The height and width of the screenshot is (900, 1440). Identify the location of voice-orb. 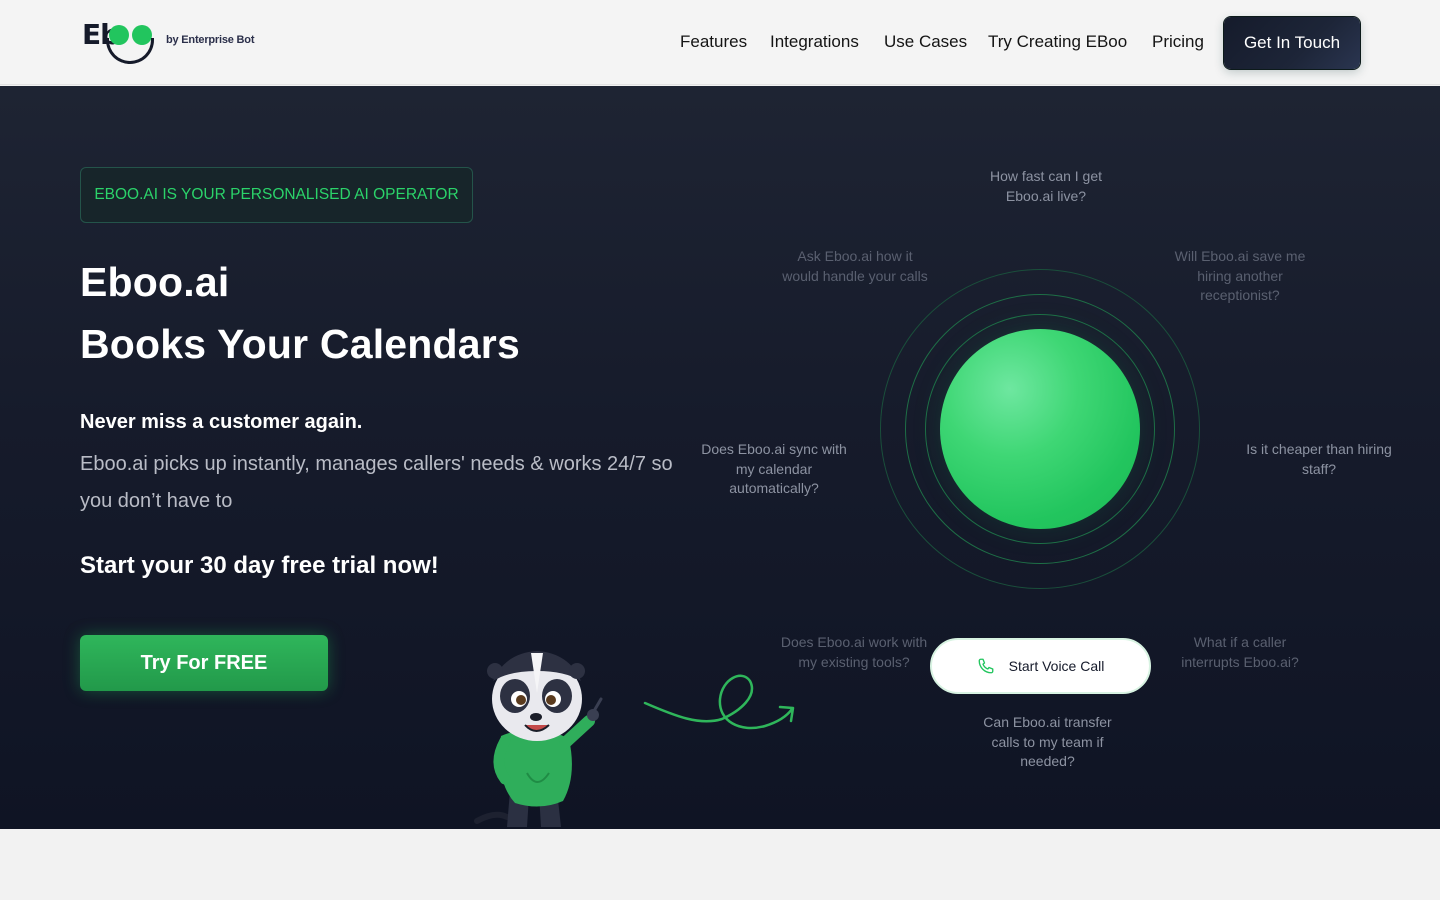
(1040, 429).